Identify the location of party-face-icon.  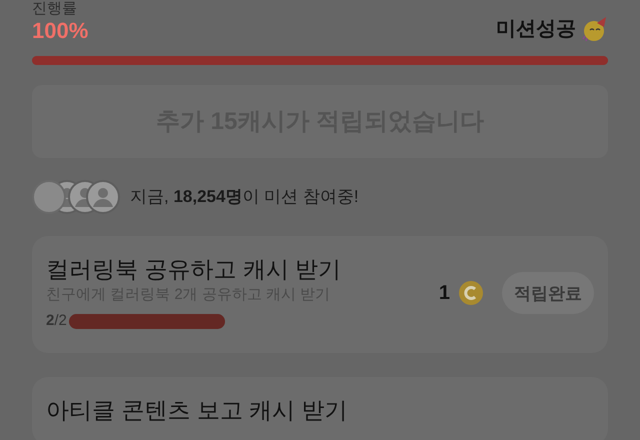
(595, 29).